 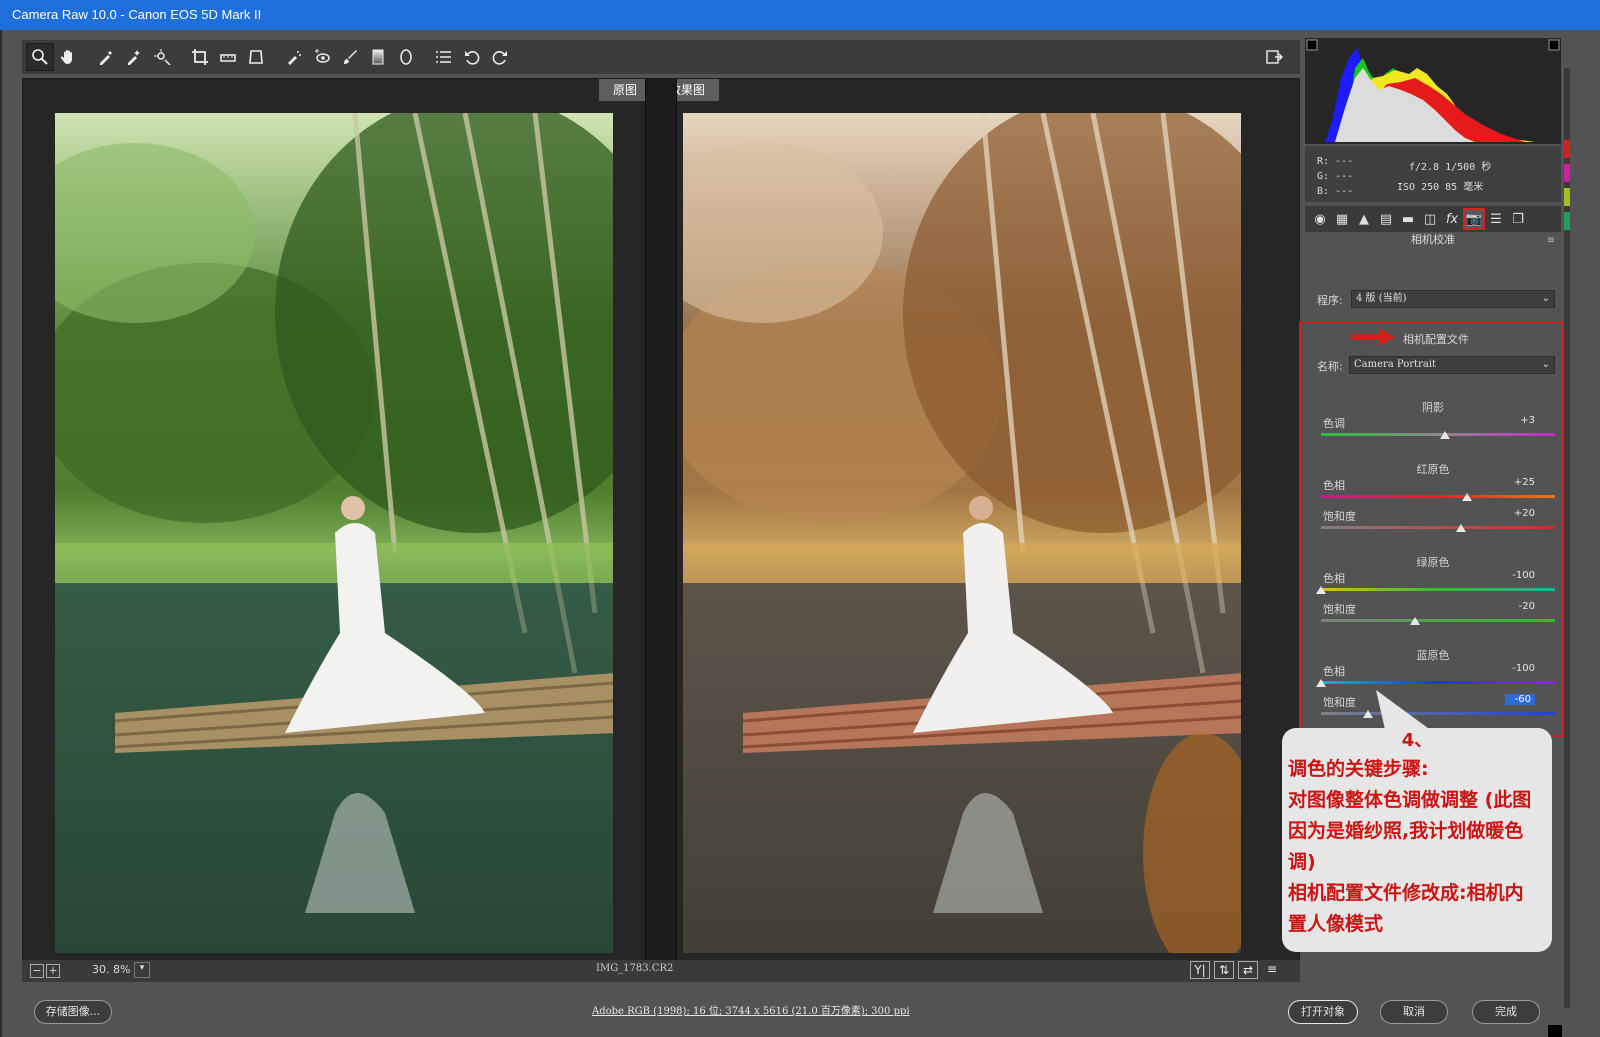 What do you see at coordinates (1545, 298) in the screenshot?
I see `chevron-down-icon: ⌄` at bounding box center [1545, 298].